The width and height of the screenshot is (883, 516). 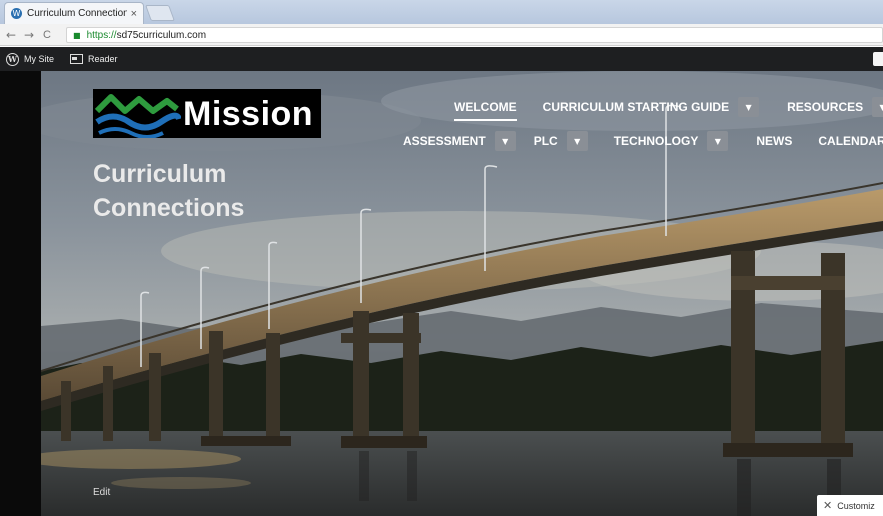 What do you see at coordinates (16, 13) in the screenshot?
I see `wordpress-favicon-icon: W` at bounding box center [16, 13].